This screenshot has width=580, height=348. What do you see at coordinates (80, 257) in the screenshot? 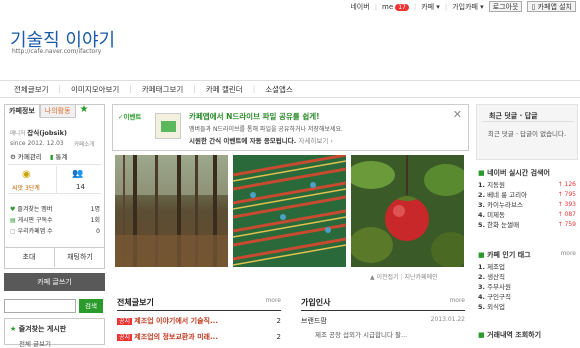
I see `chat-button: 채팅하기` at bounding box center [80, 257].